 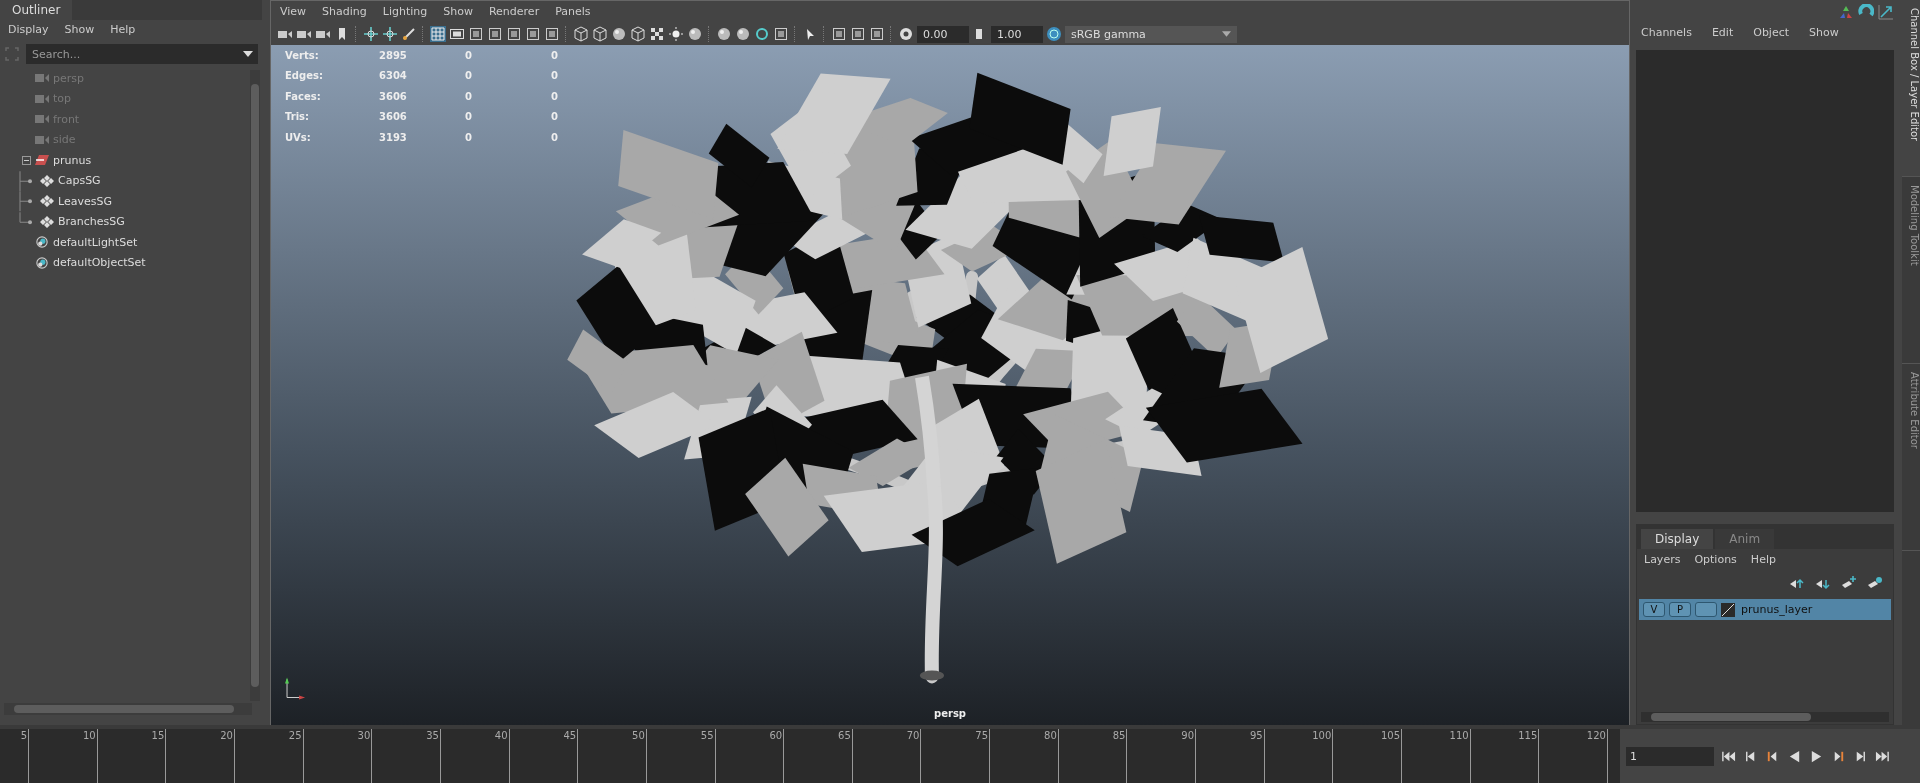 What do you see at coordinates (1680, 609) in the screenshot?
I see `playback-toggle: P` at bounding box center [1680, 609].